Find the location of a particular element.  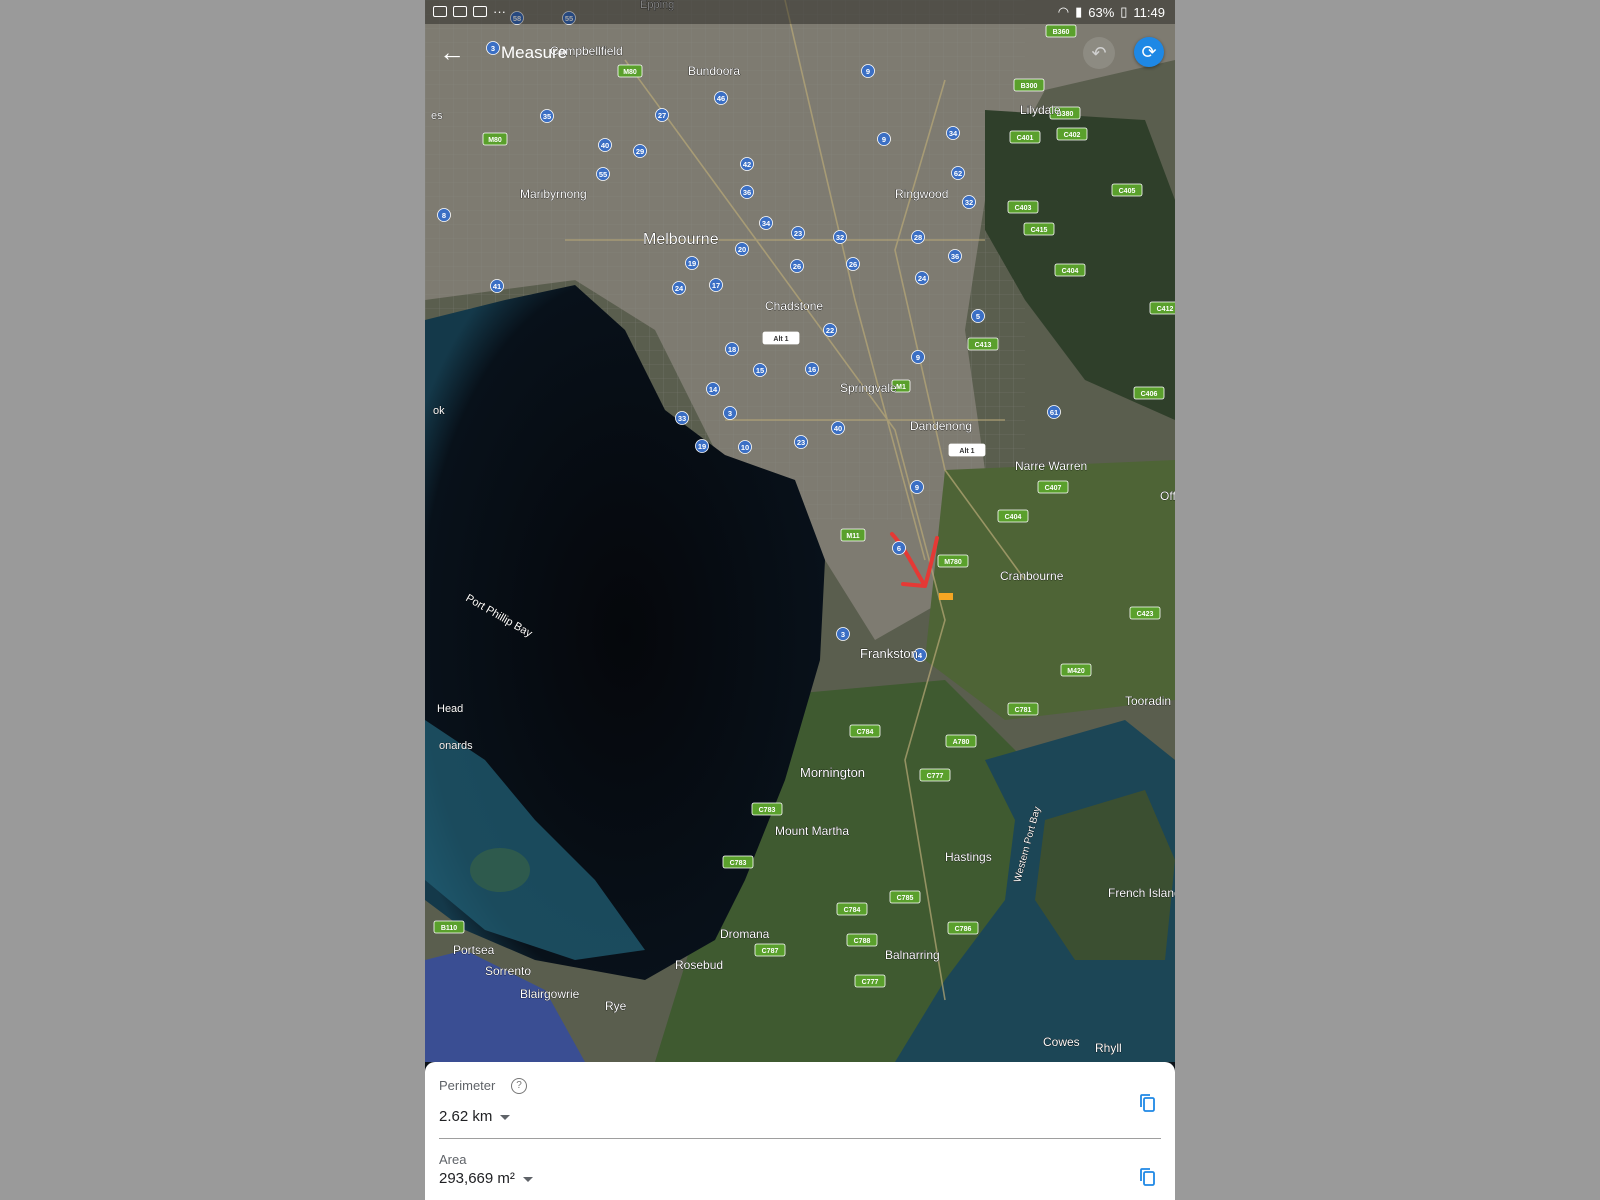

svg-text: C783 is located at coordinates (738, 863).